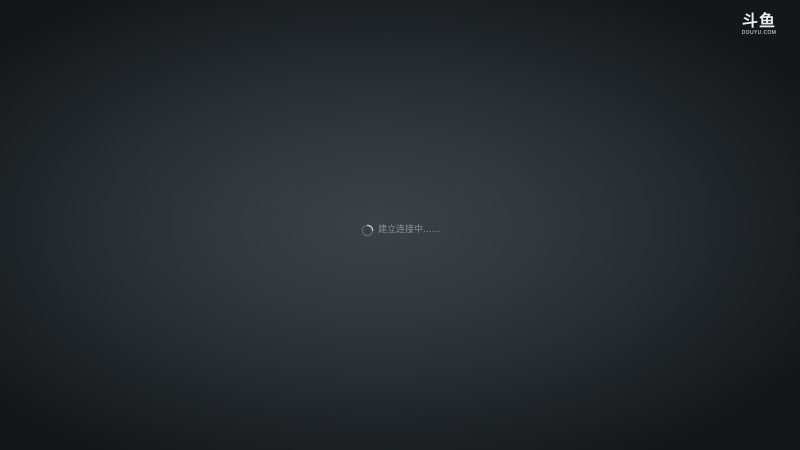  I want to click on douyu-logo: 斗鱼 DOUYU.COM, so click(759, 24).